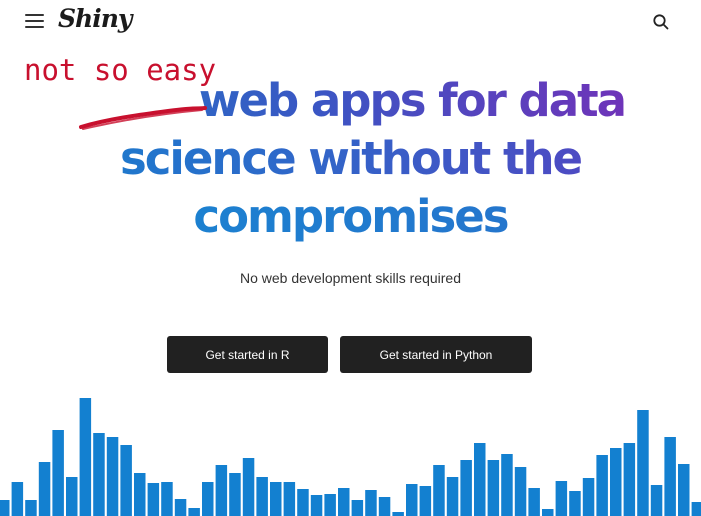  Describe the element at coordinates (350, 278) in the screenshot. I see `hero-subtitle: No web development skills required` at that location.